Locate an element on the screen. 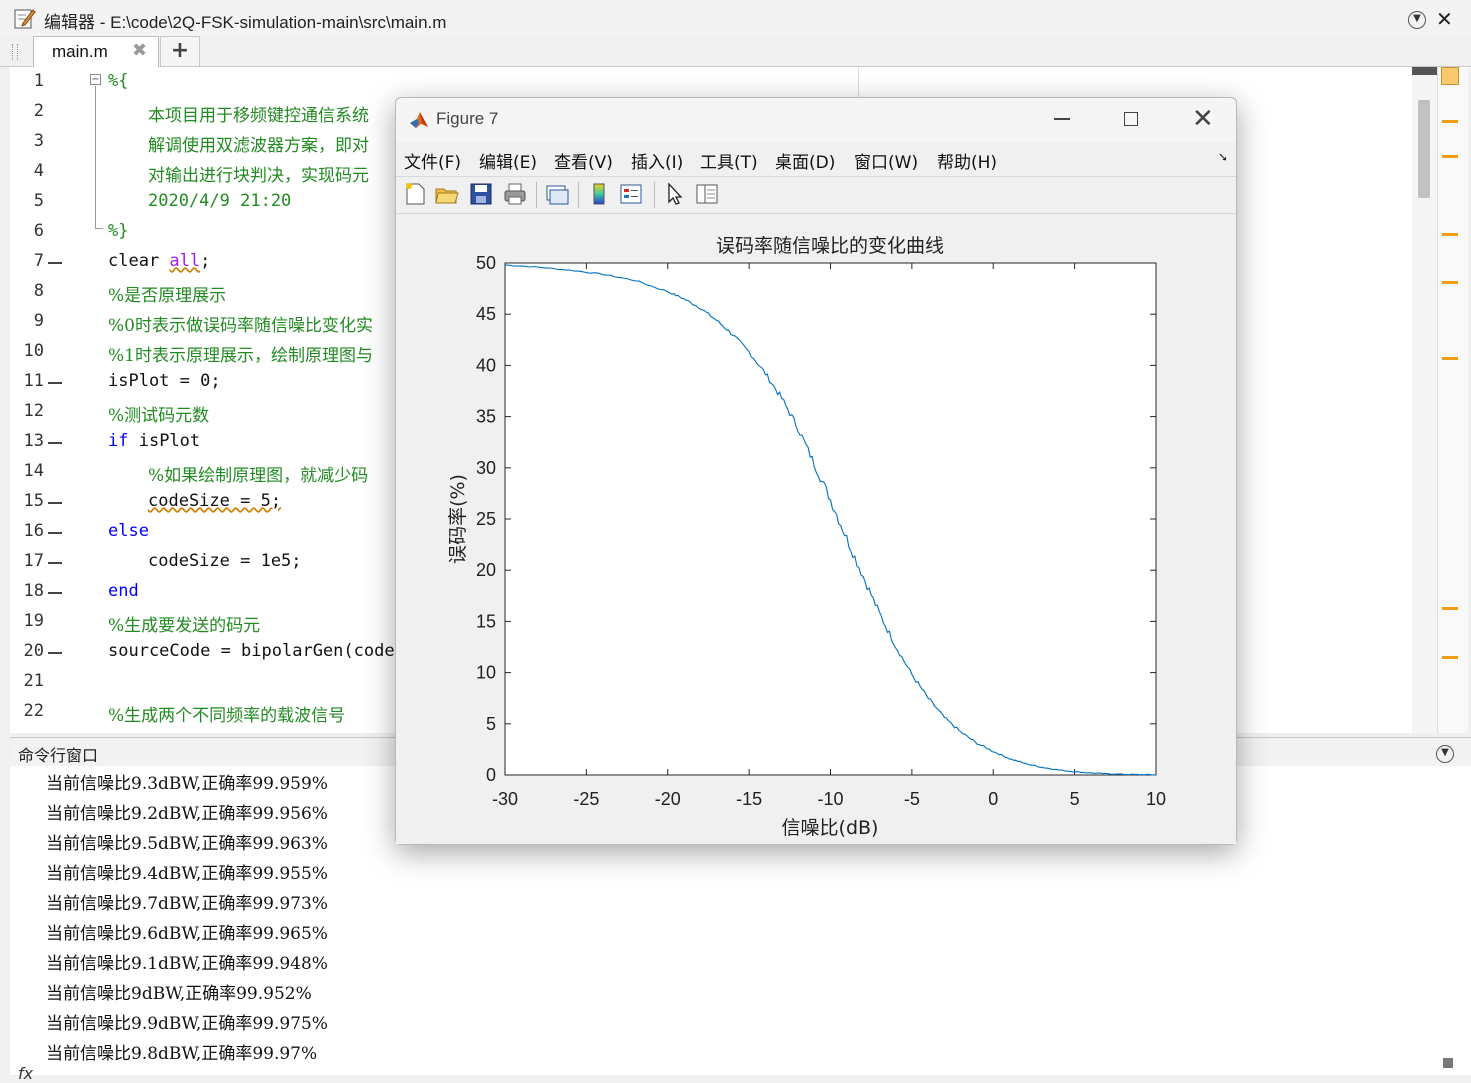 Image resolution: width=1471 pixels, height=1083 pixels. code-line: codeSize = 5; is located at coordinates (214, 501).